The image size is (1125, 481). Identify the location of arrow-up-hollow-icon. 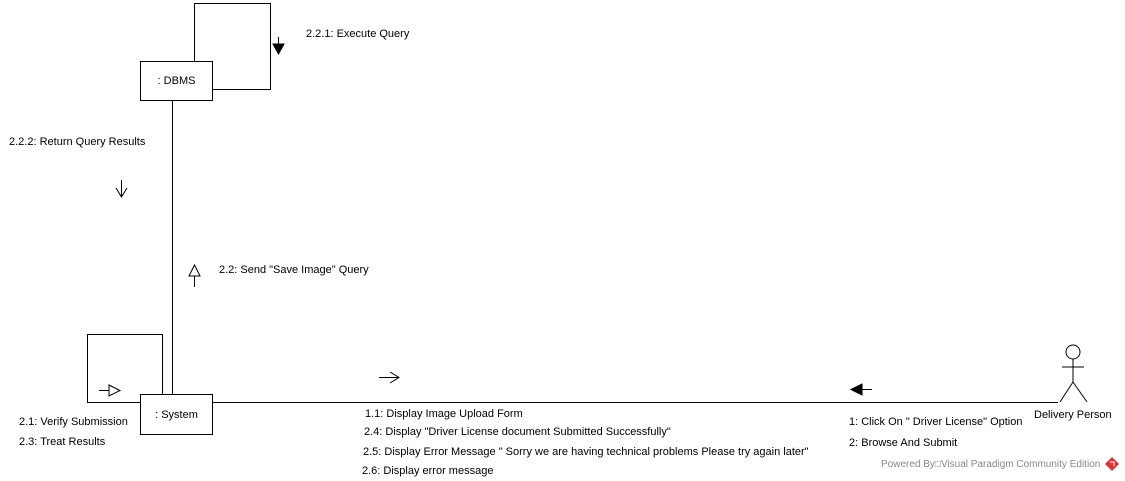
(194, 275).